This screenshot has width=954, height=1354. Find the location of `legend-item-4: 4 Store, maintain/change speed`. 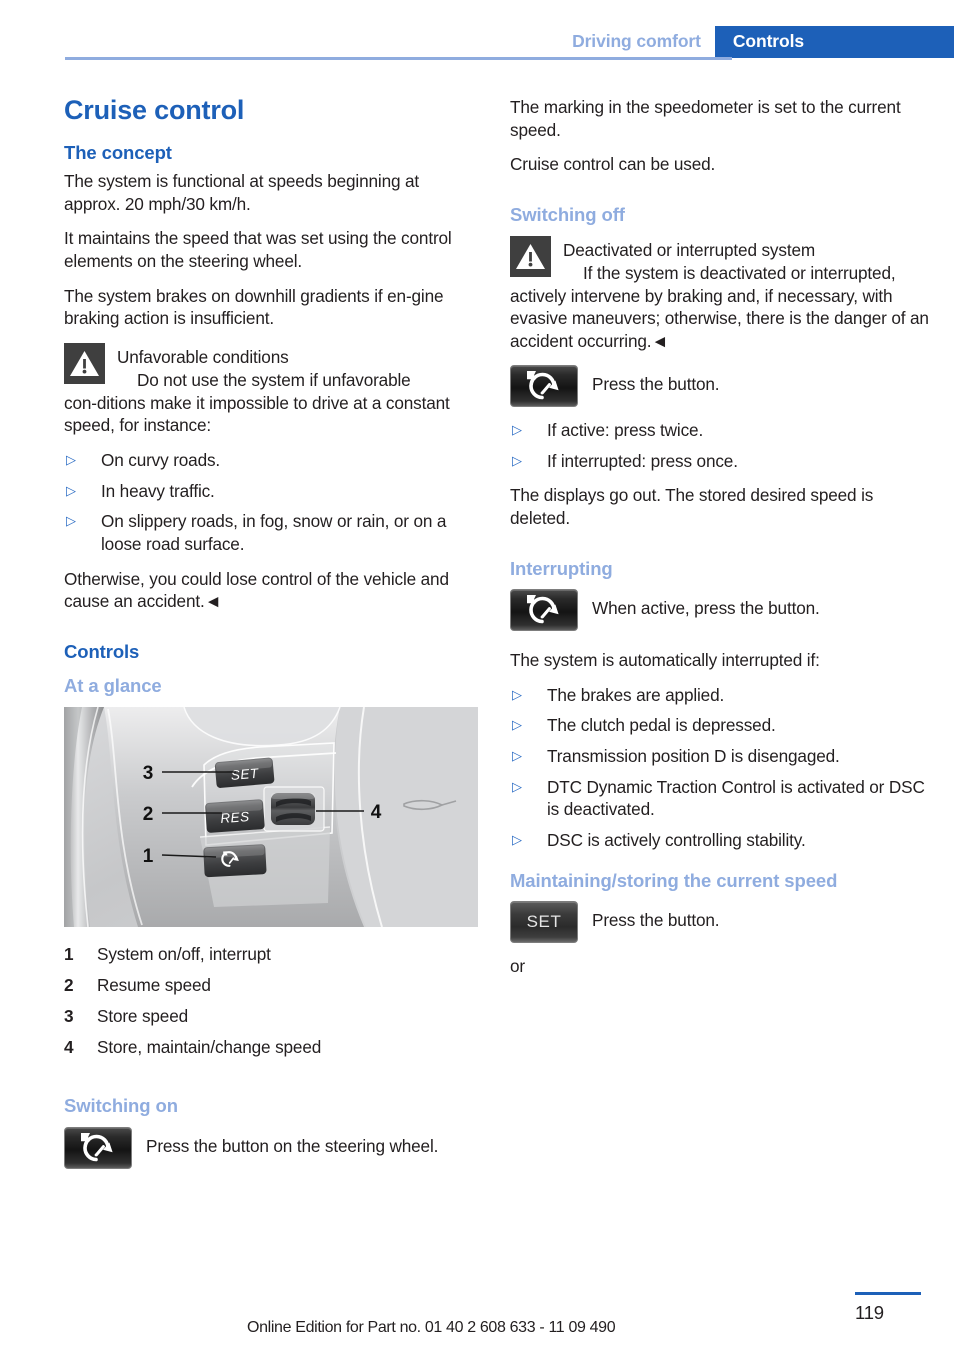

legend-item-4: 4 Store, maintain/change speed is located at coordinates (271, 1047).